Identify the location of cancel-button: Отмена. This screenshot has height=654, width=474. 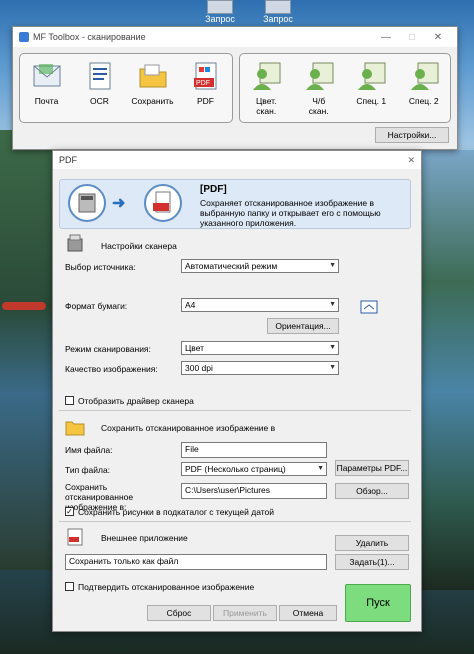
(308, 613).